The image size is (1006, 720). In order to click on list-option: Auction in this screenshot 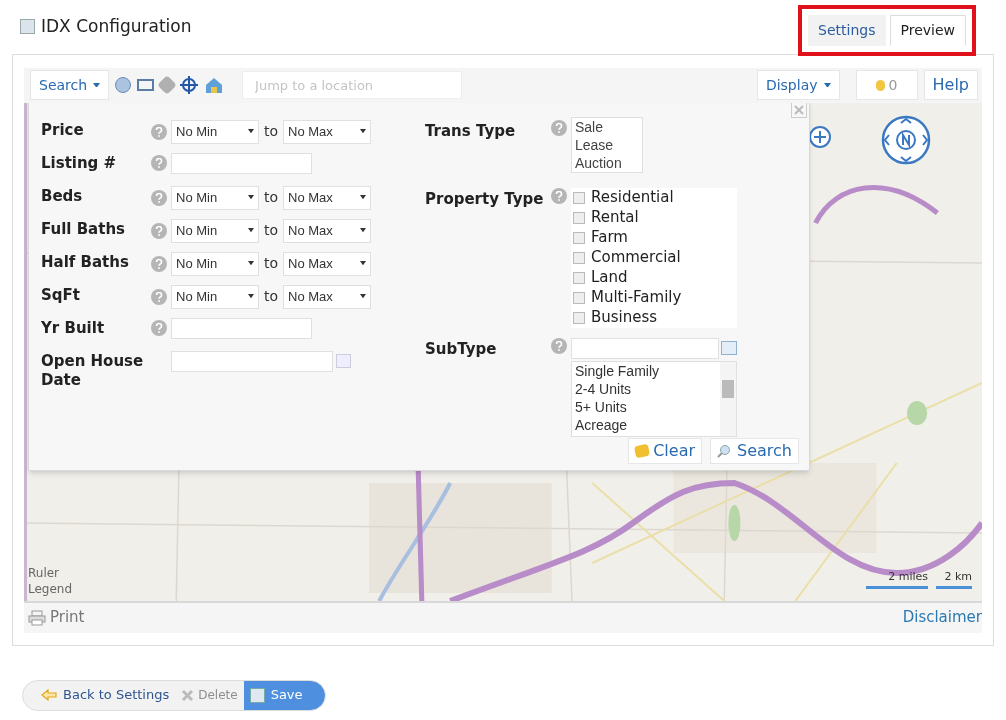, I will do `click(608, 162)`.